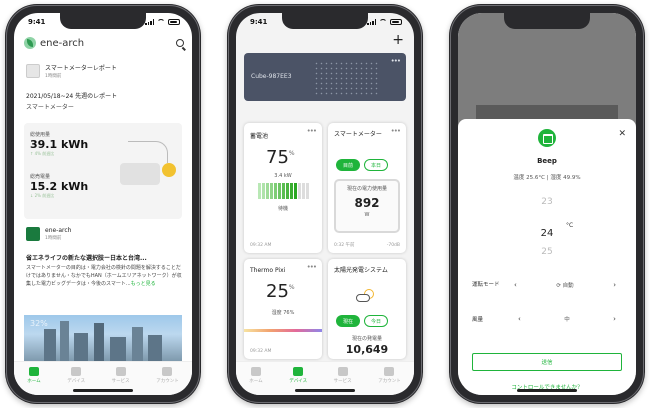  I want to click on report-period: 2021/05/18~24 先週のレポート, so click(72, 96).